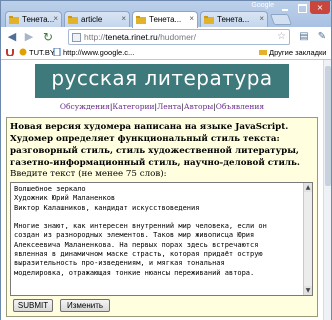 The image size is (332, 320). I want to click on scroll-up-icon: ▲, so click(308, 187).